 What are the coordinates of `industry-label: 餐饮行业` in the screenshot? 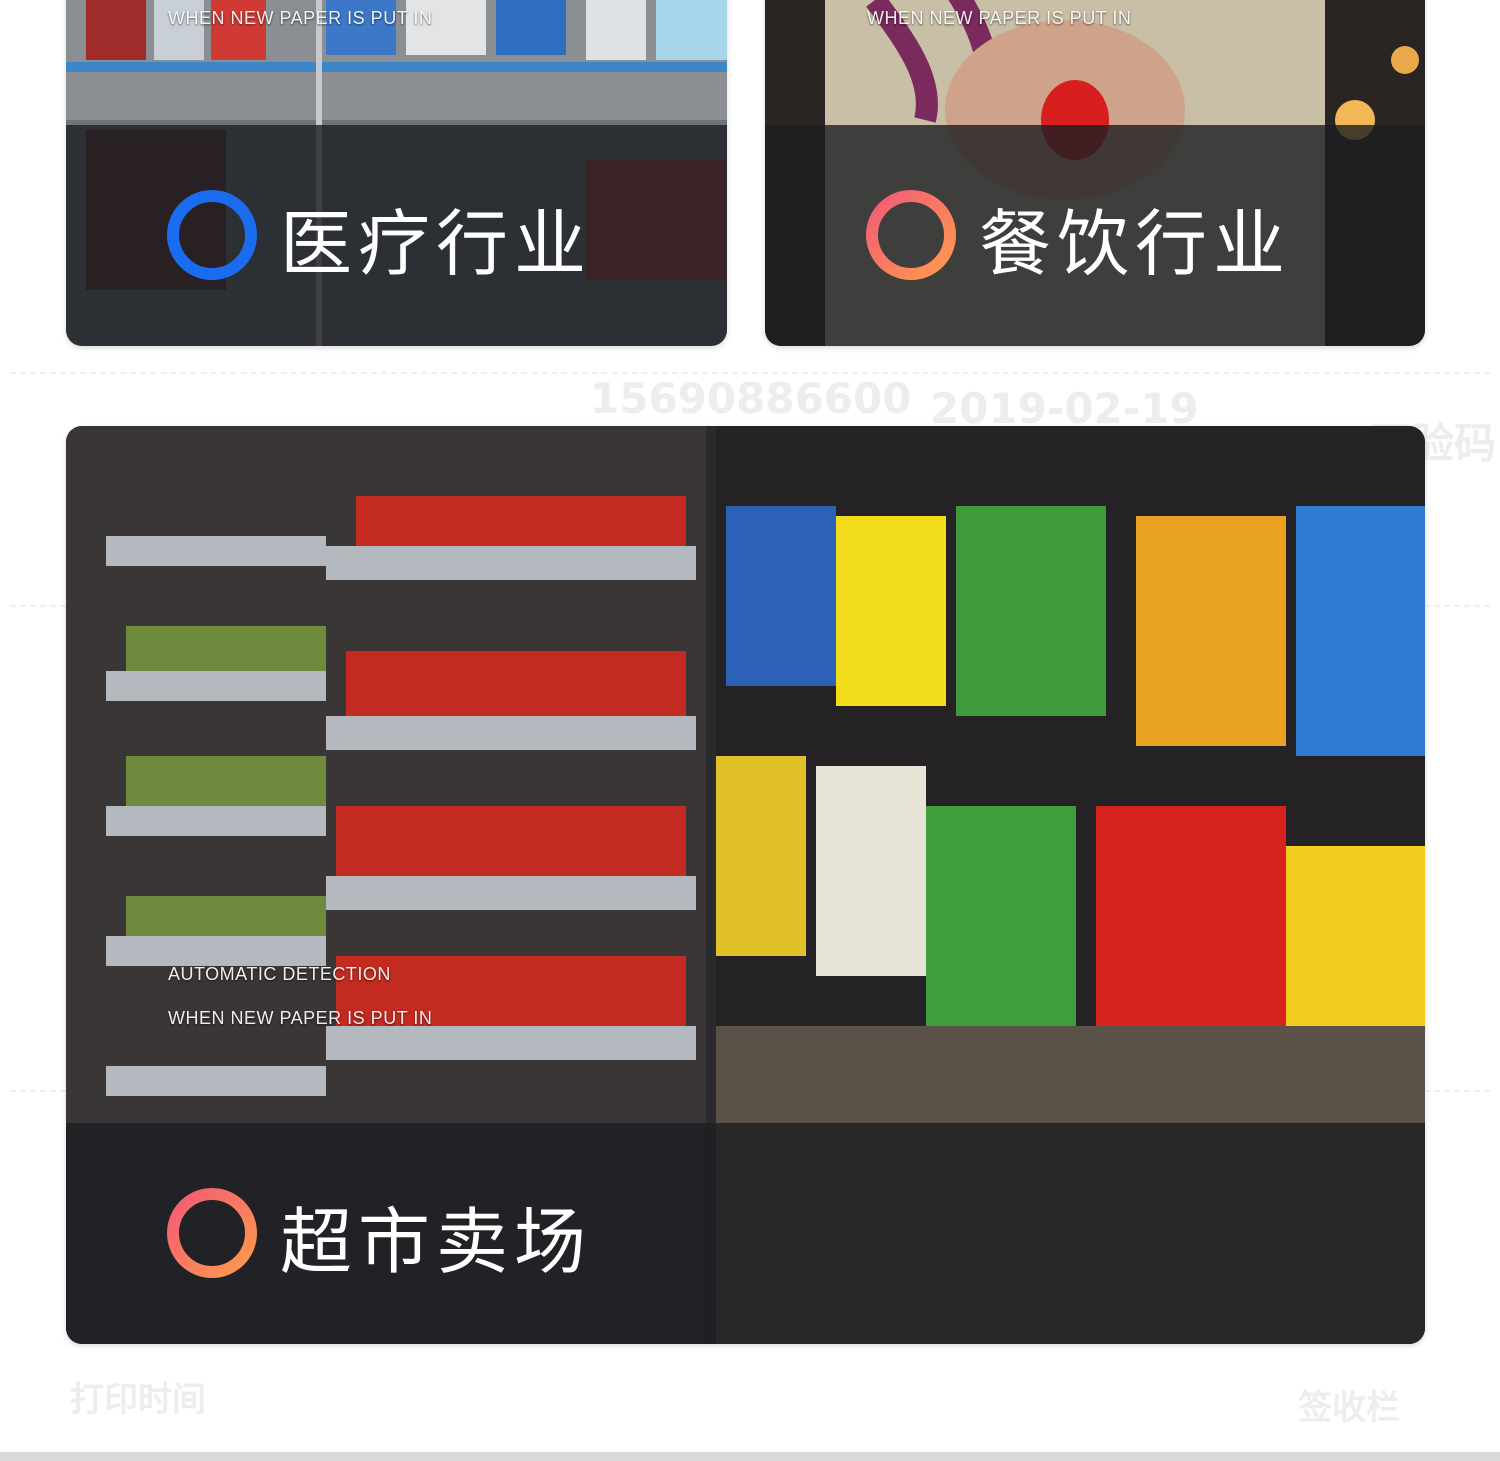 It's located at (1135, 244).